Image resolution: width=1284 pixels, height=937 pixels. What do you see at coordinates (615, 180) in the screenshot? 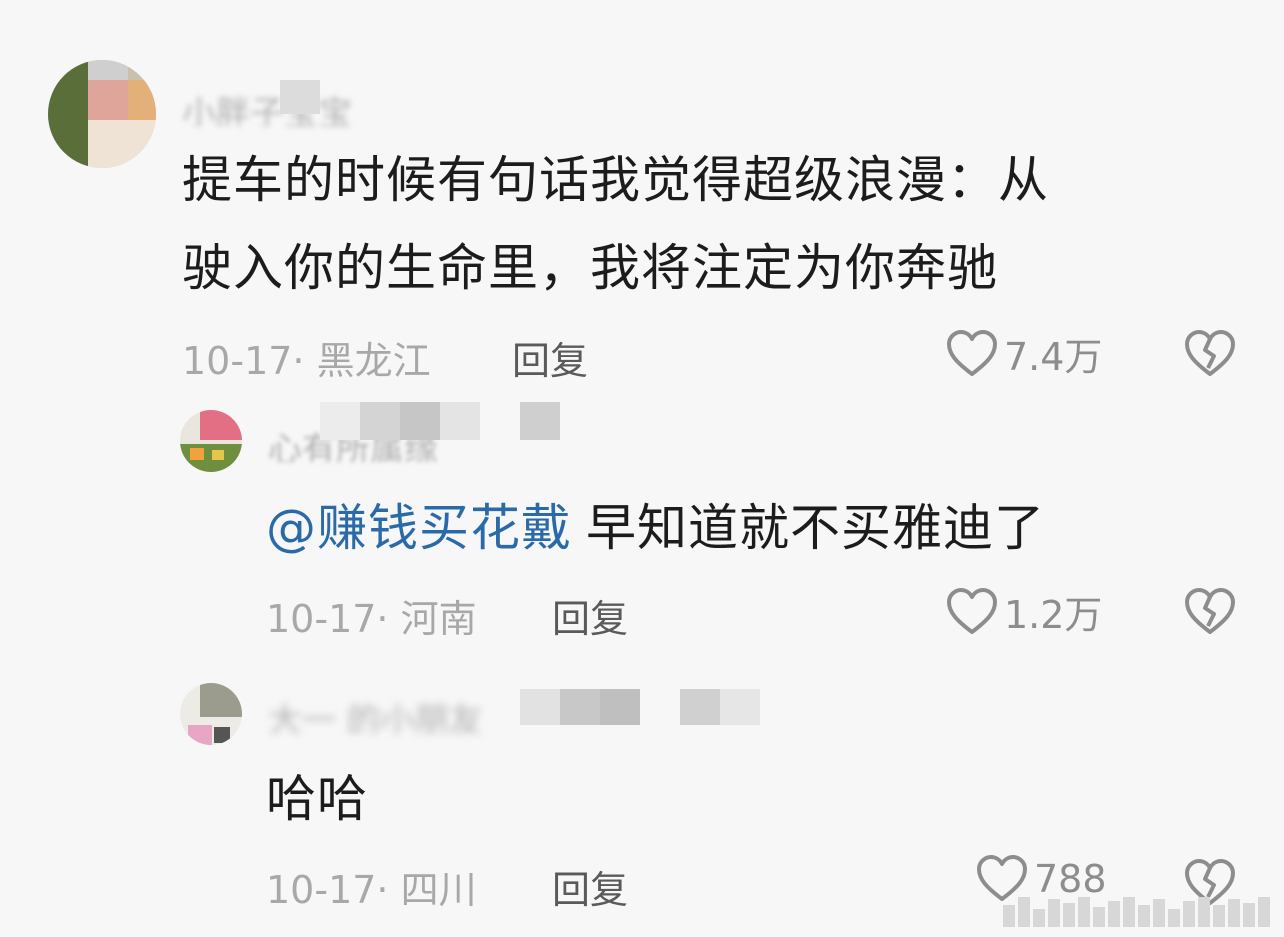
I see `comment-text-line: 提车的时候有句话我觉得超级浪漫：从` at bounding box center [615, 180].